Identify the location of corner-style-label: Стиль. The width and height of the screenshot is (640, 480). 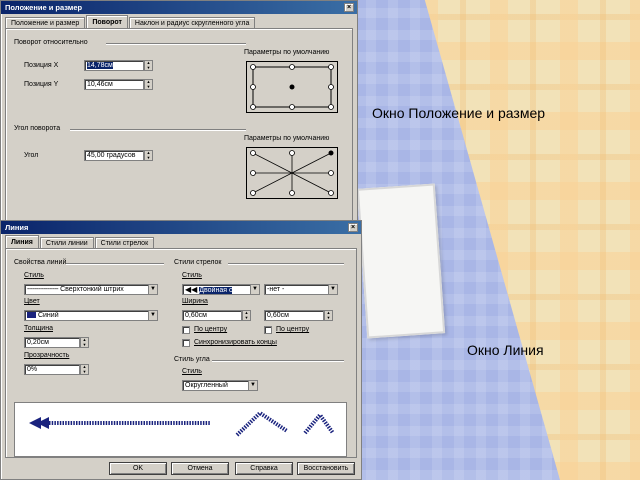
(192, 371).